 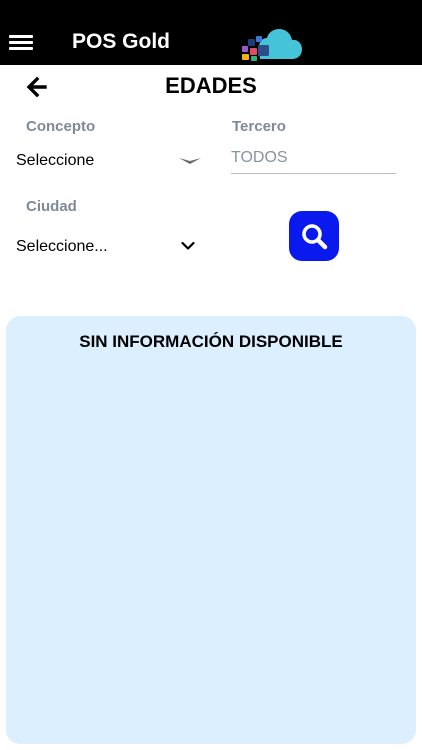 I want to click on cloud-logo-icon, so click(x=272, y=45).